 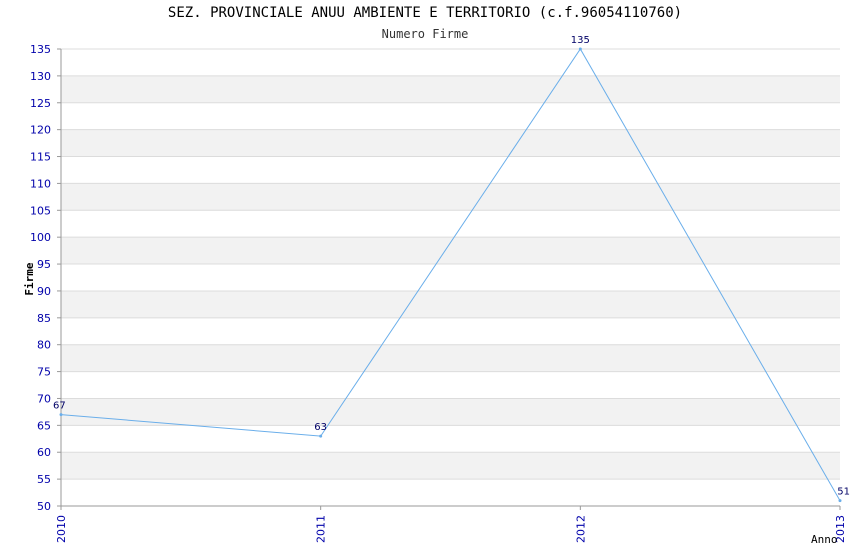 What do you see at coordinates (451, 529) in the screenshot?
I see `x-tick-labels: 2010 2011 2012 2013` at bounding box center [451, 529].